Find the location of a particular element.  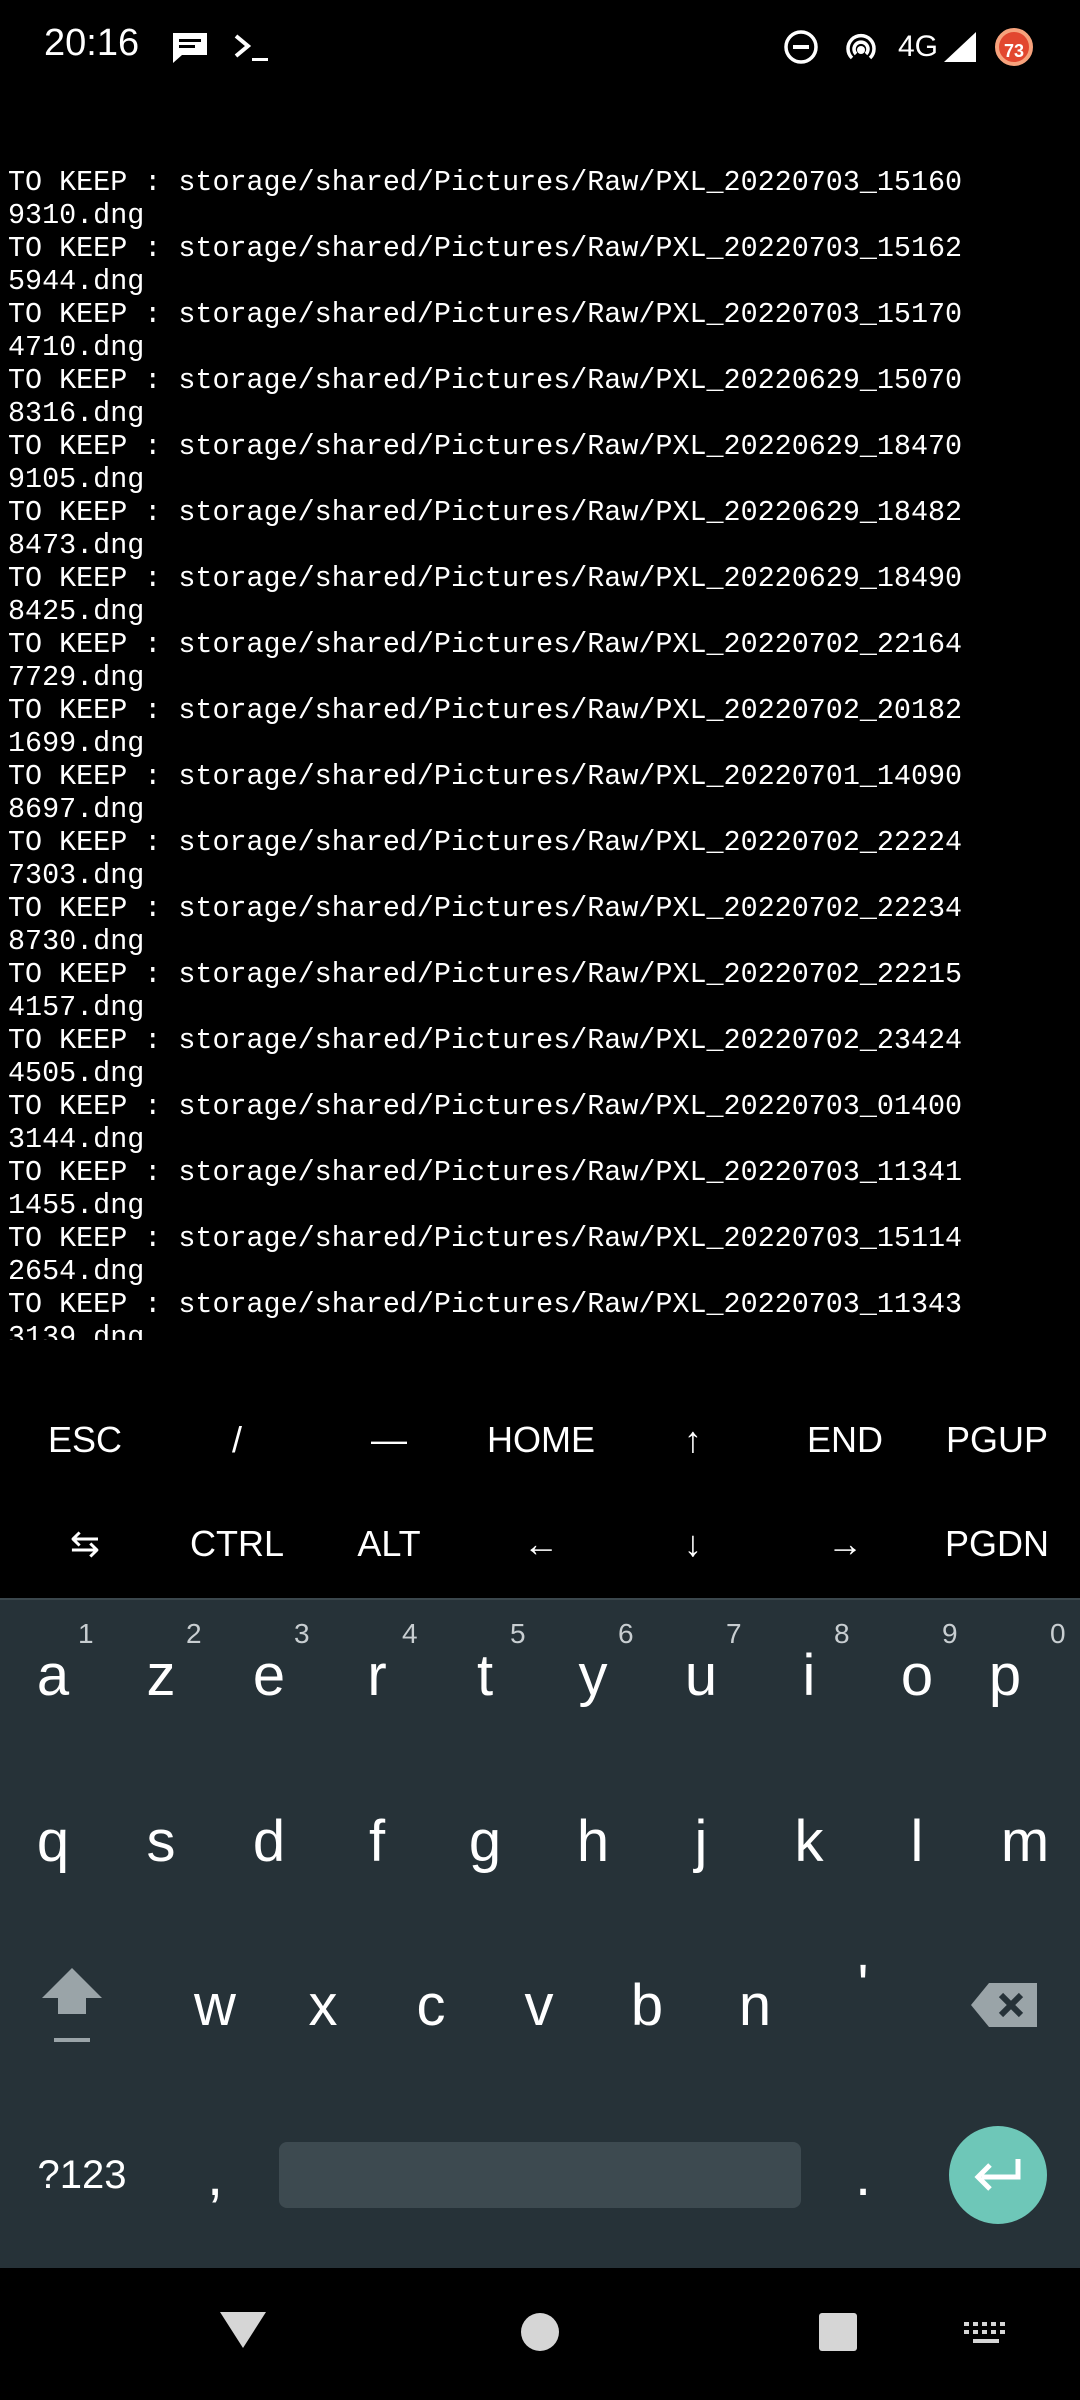

key-apostrophe: ' is located at coordinates (863, 1985).